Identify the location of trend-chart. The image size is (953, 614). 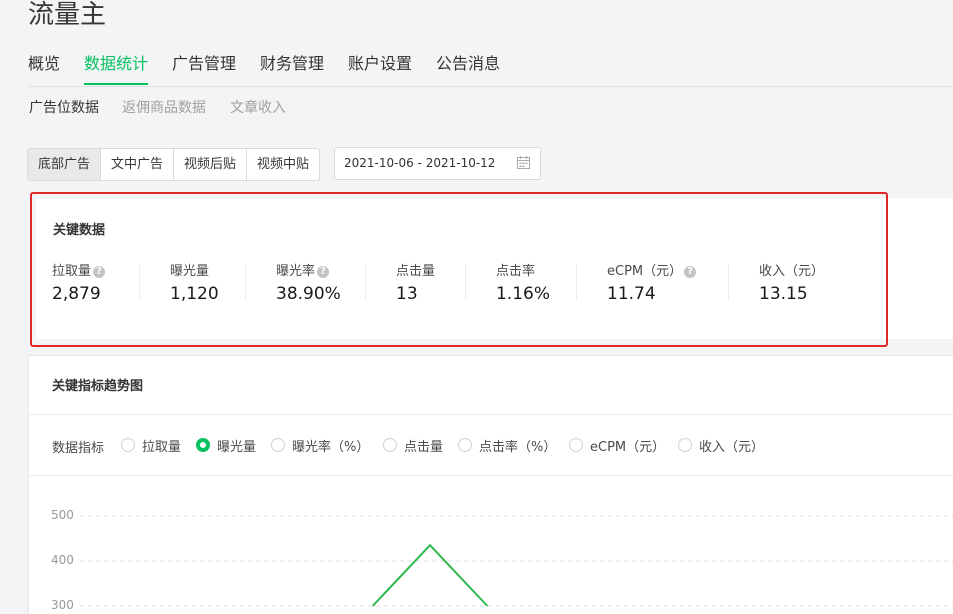
(516, 561).